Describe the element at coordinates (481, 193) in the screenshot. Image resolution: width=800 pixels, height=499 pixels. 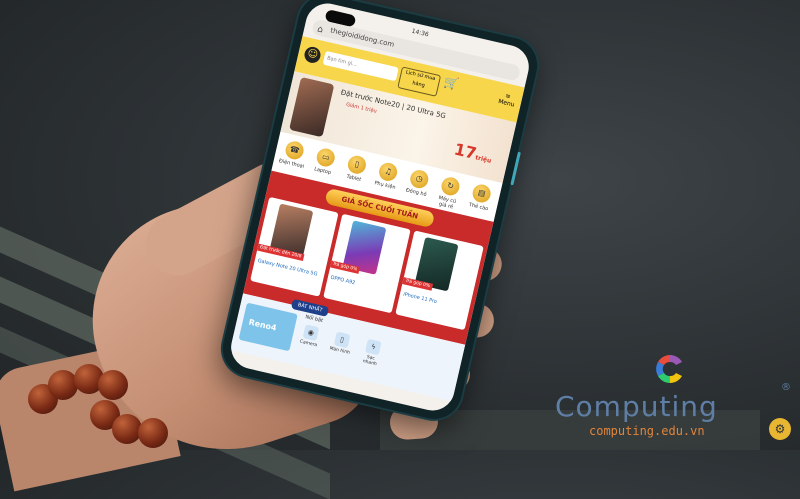
I see `card-icon: ▤` at that location.